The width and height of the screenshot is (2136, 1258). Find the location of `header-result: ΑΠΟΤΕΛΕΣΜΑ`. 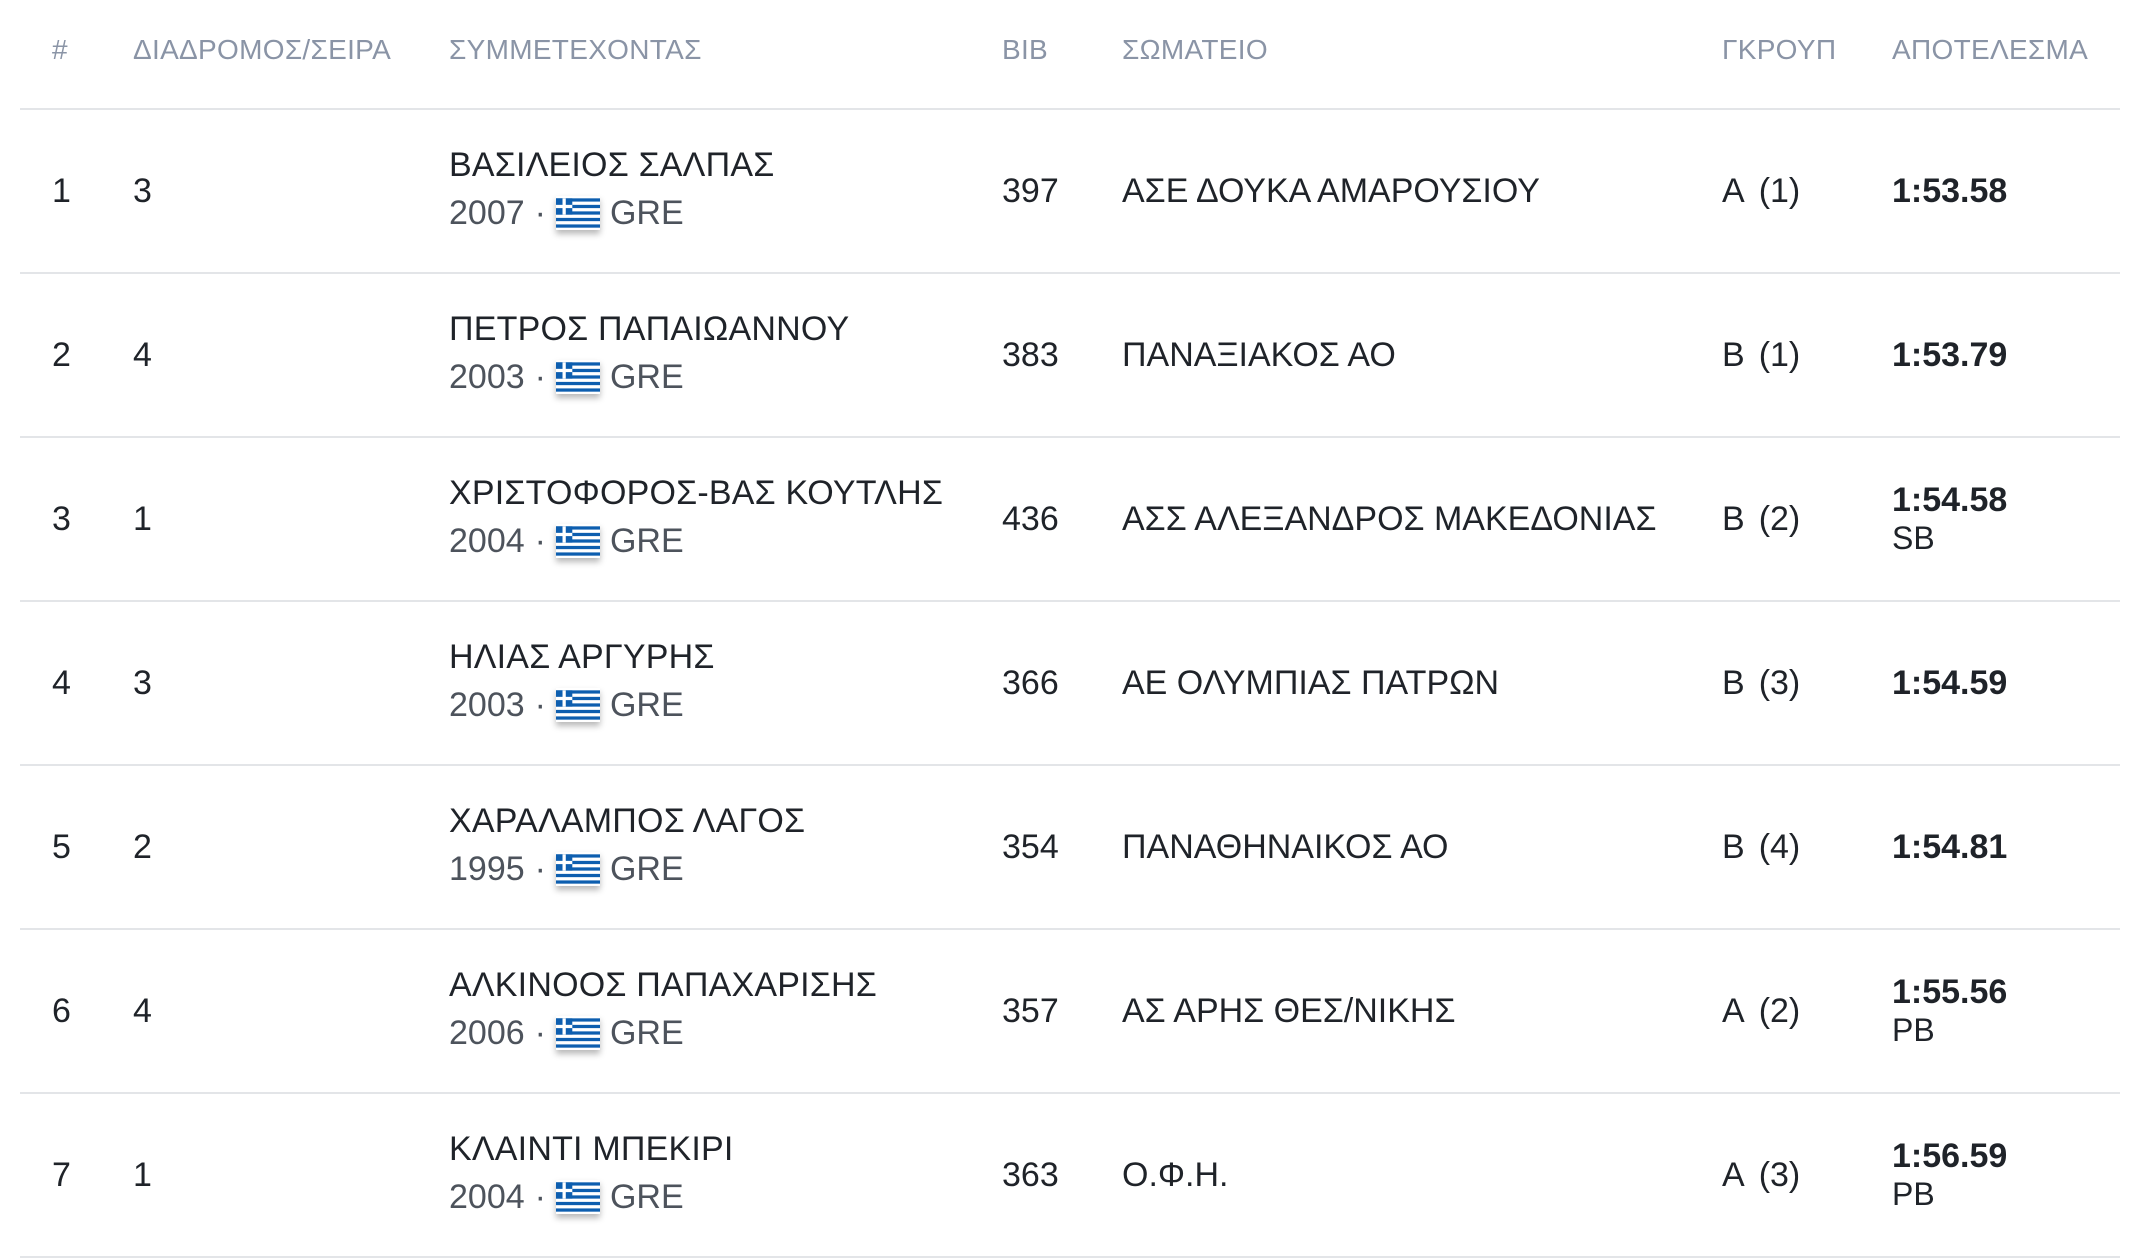

header-result: ΑΠΟΤΕΛΕΣΜΑ is located at coordinates (1990, 50).